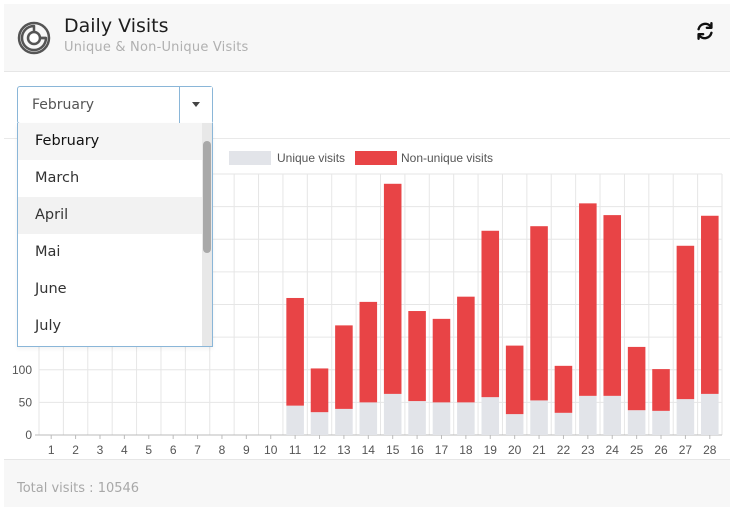 Image resolution: width=739 pixels, height=511 pixels. I want to click on month-option: March, so click(110, 178).